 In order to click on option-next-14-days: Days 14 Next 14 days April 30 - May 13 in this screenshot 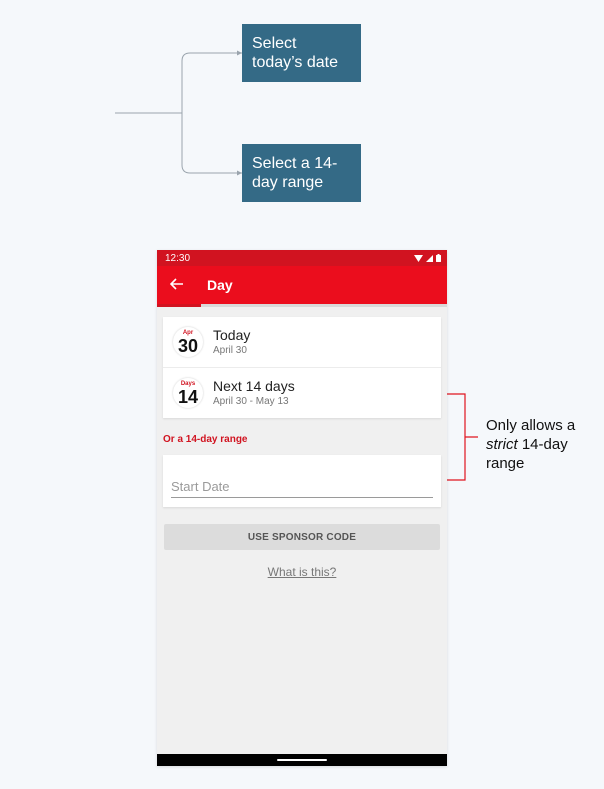, I will do `click(302, 392)`.